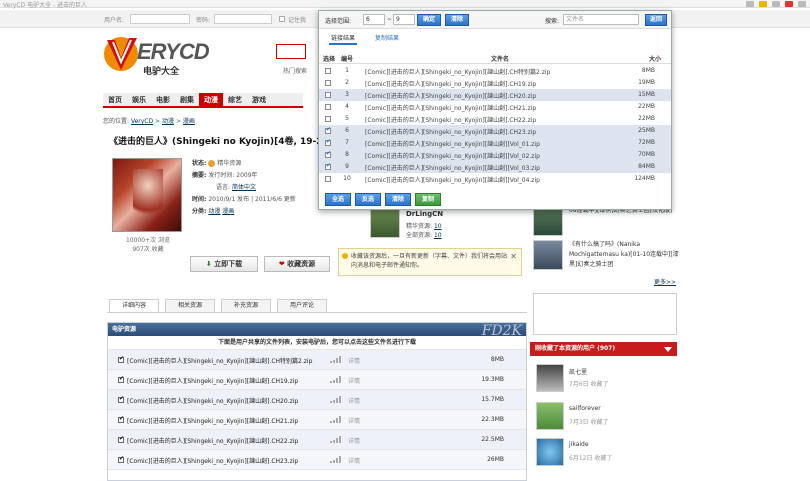 The width and height of the screenshot is (810, 481). Describe the element at coordinates (601, 19) in the screenshot. I see `filename-search-input: 文件名` at that location.